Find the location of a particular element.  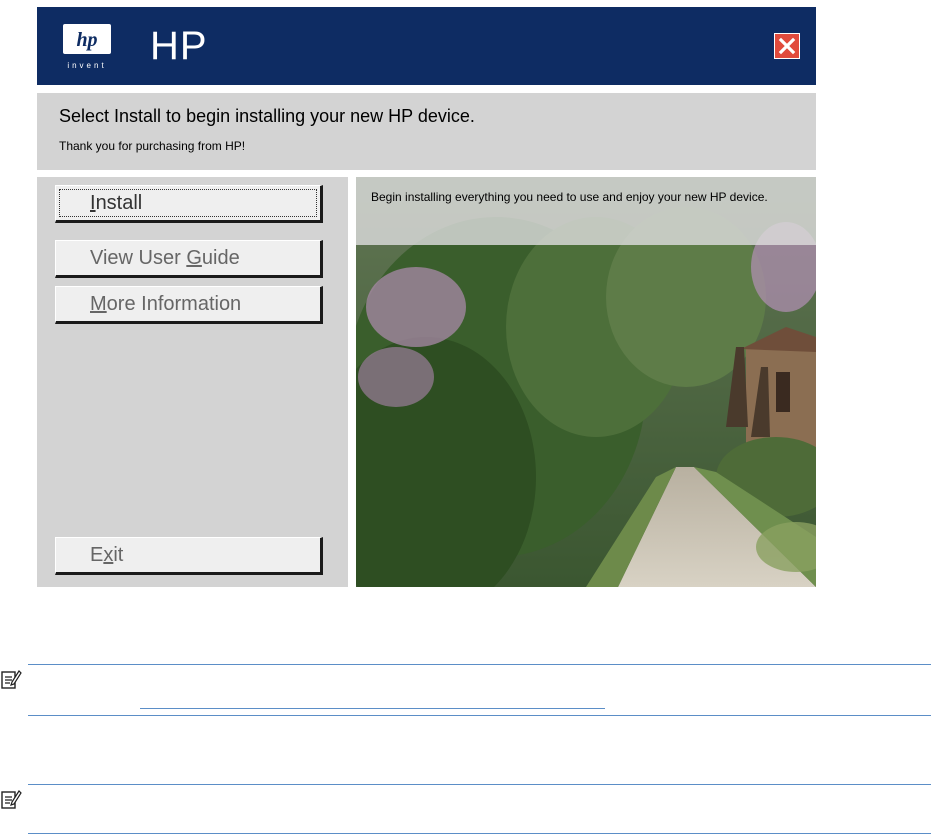

view-user-guide-button: View User Guide is located at coordinates (189, 259).